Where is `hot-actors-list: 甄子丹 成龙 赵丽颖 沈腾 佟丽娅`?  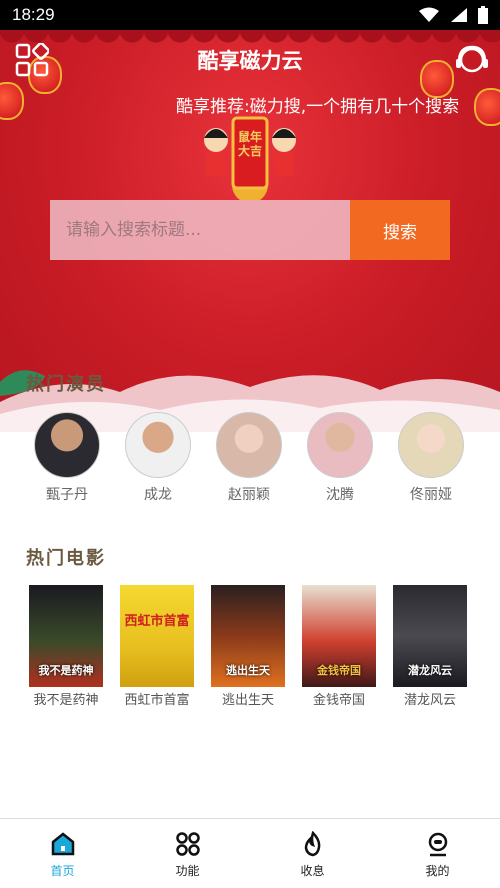 hot-actors-list: 甄子丹 成龙 赵丽颖 沈腾 佟丽娅 is located at coordinates (250, 459).